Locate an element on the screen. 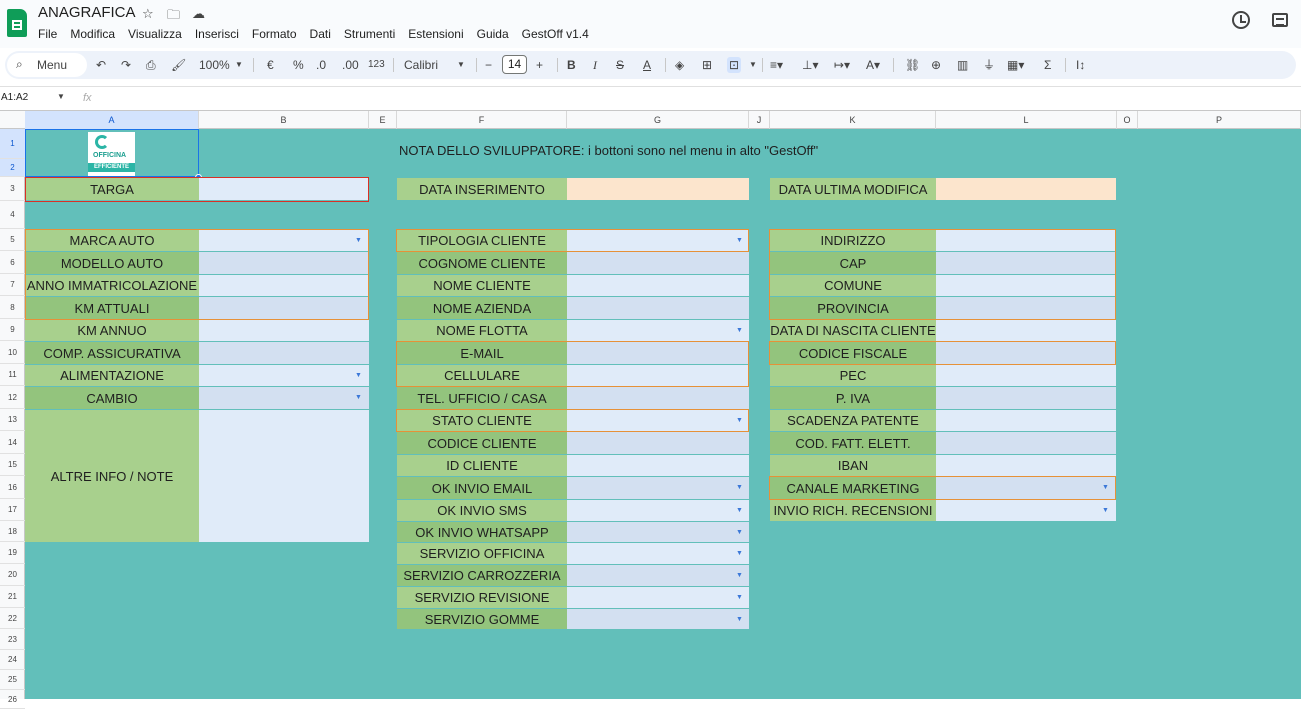 Image resolution: width=1301 pixels, height=709 pixels. menu-search: ⌕ Menu is located at coordinates (47, 65).